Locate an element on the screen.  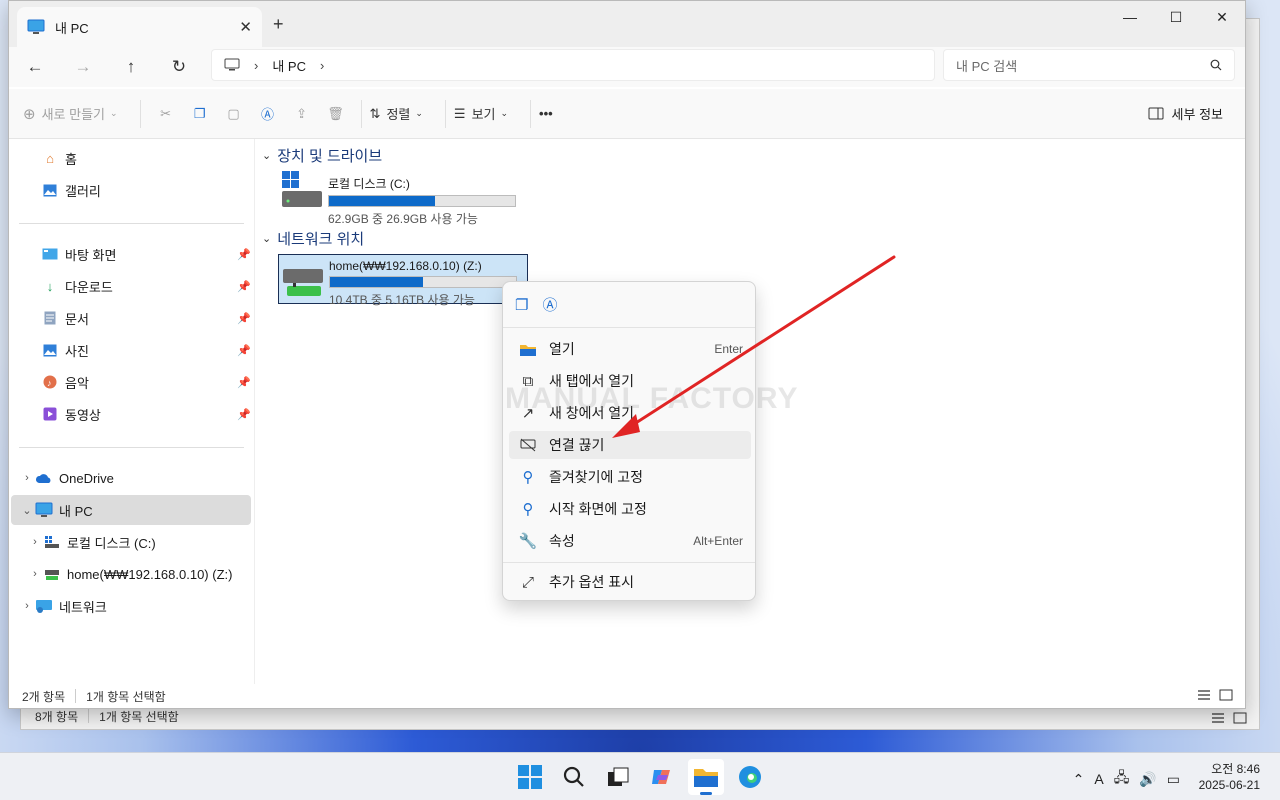
details-pane-button: 세부 정보 is located at coordinates (1185, 113).